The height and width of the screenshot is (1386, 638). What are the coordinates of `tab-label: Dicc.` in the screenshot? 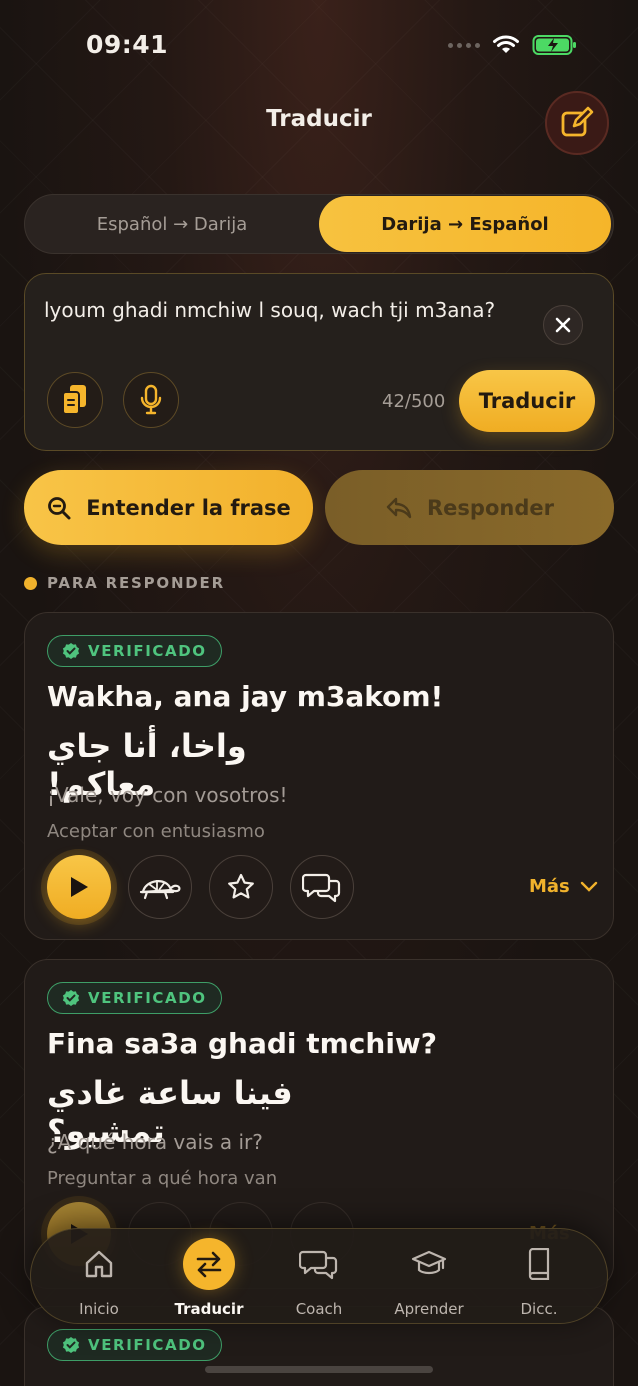 It's located at (539, 1309).